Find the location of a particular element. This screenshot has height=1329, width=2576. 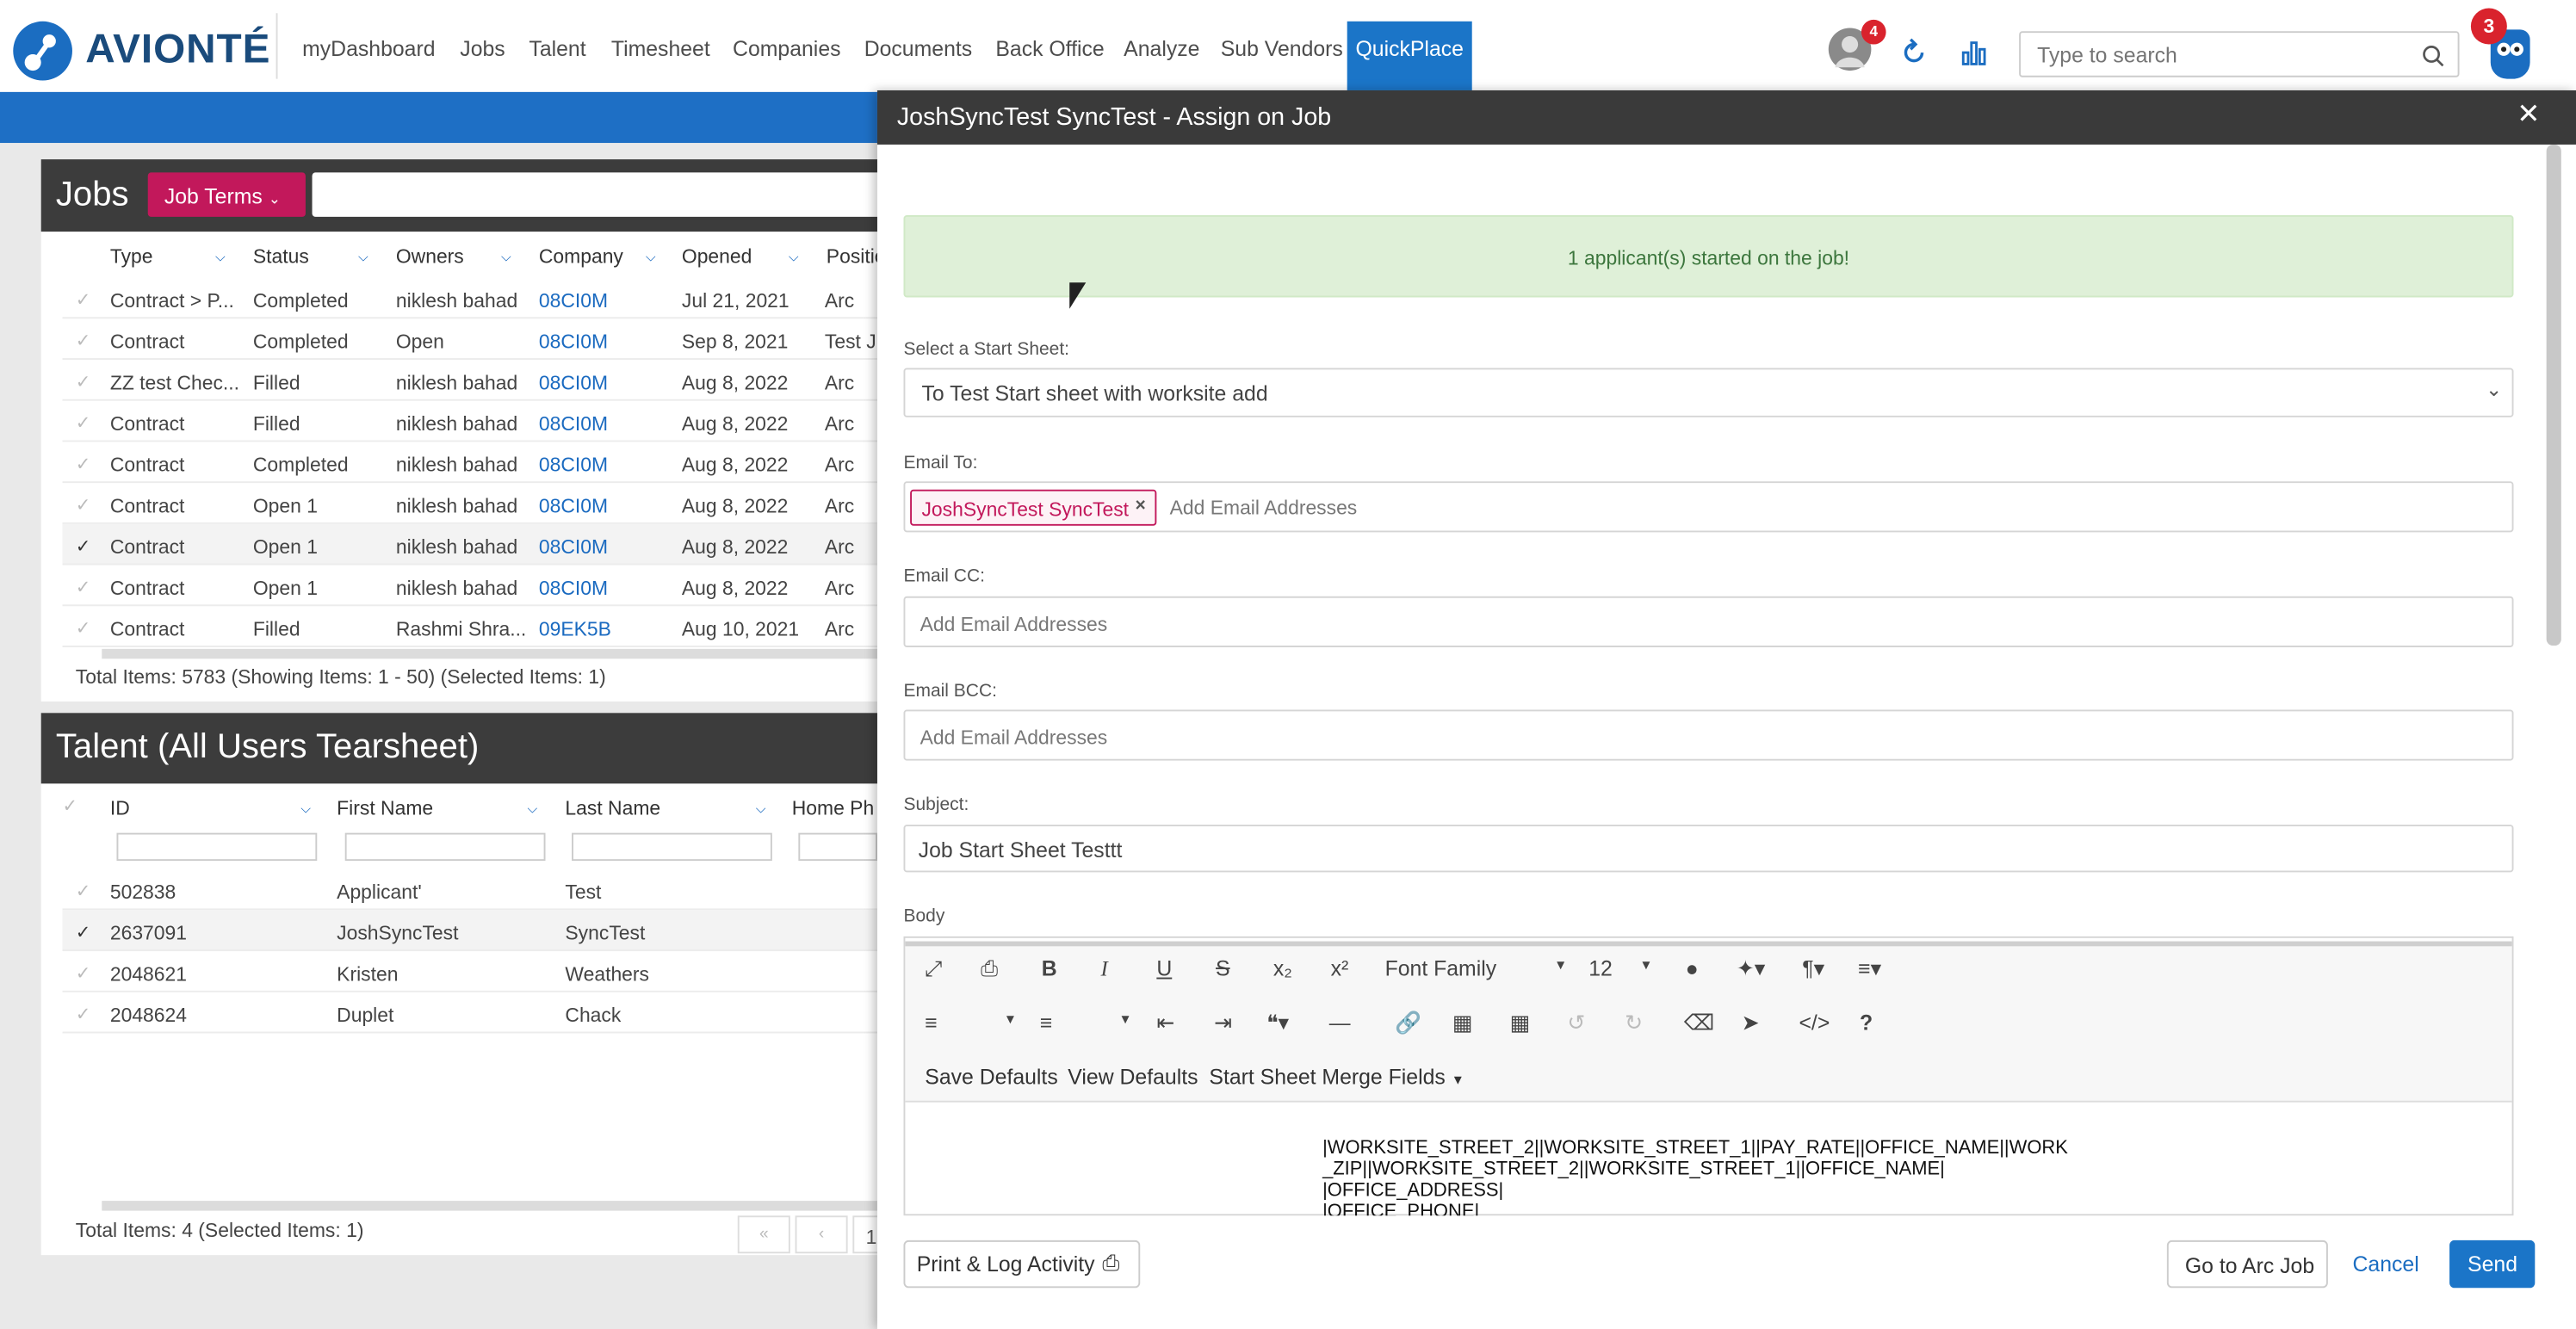

filter-id-input is located at coordinates (217, 847).